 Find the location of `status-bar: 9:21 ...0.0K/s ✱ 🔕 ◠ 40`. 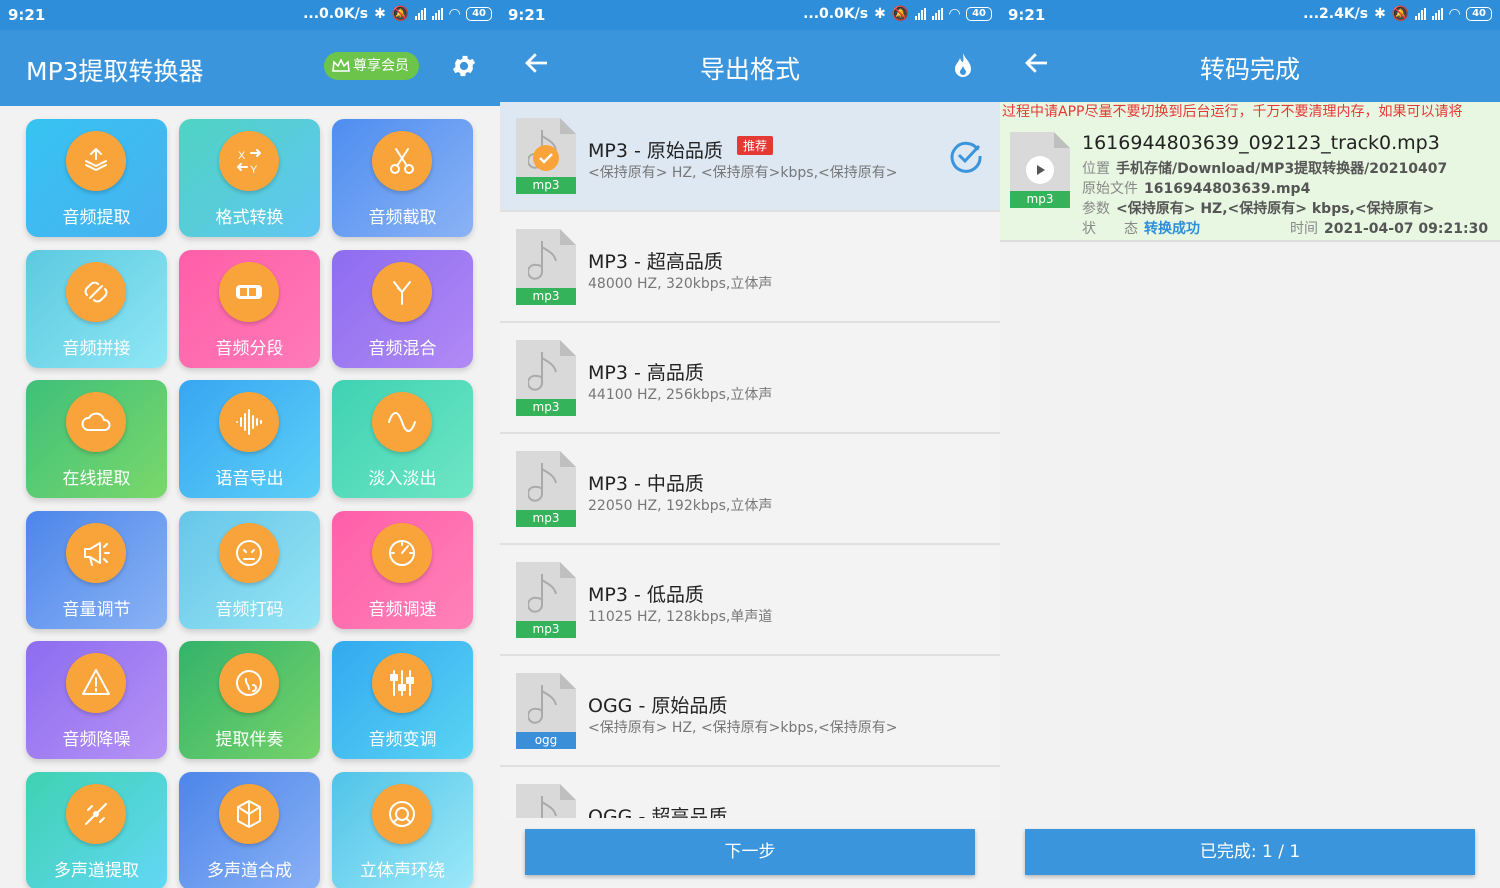

status-bar: 9:21 ...0.0K/s ✱ 🔕 ◠ 40 is located at coordinates (250, 15).